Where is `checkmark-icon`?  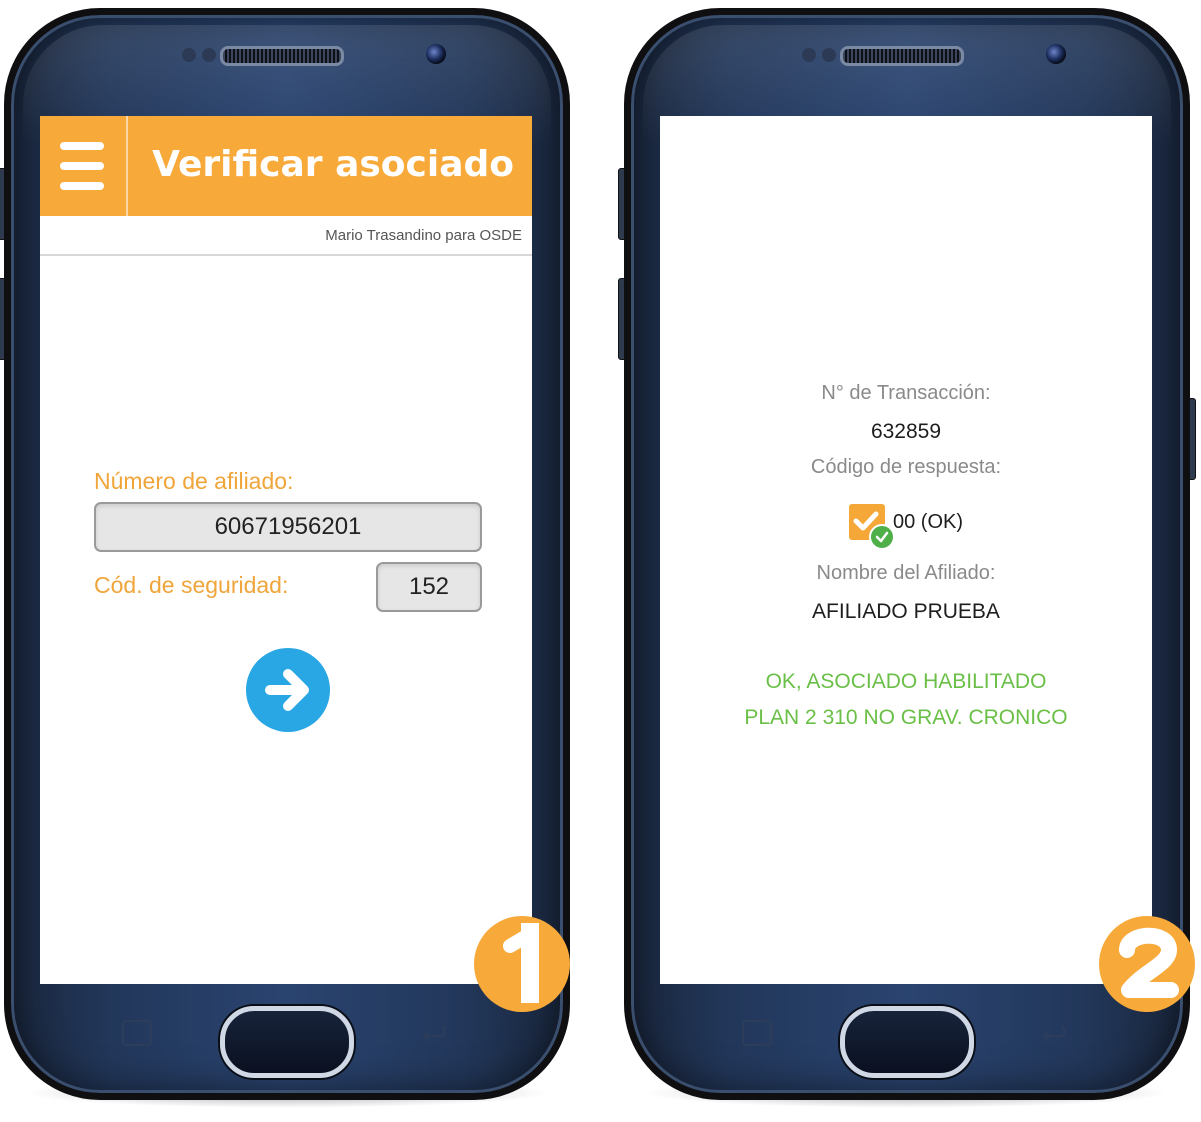 checkmark-icon is located at coordinates (871, 527).